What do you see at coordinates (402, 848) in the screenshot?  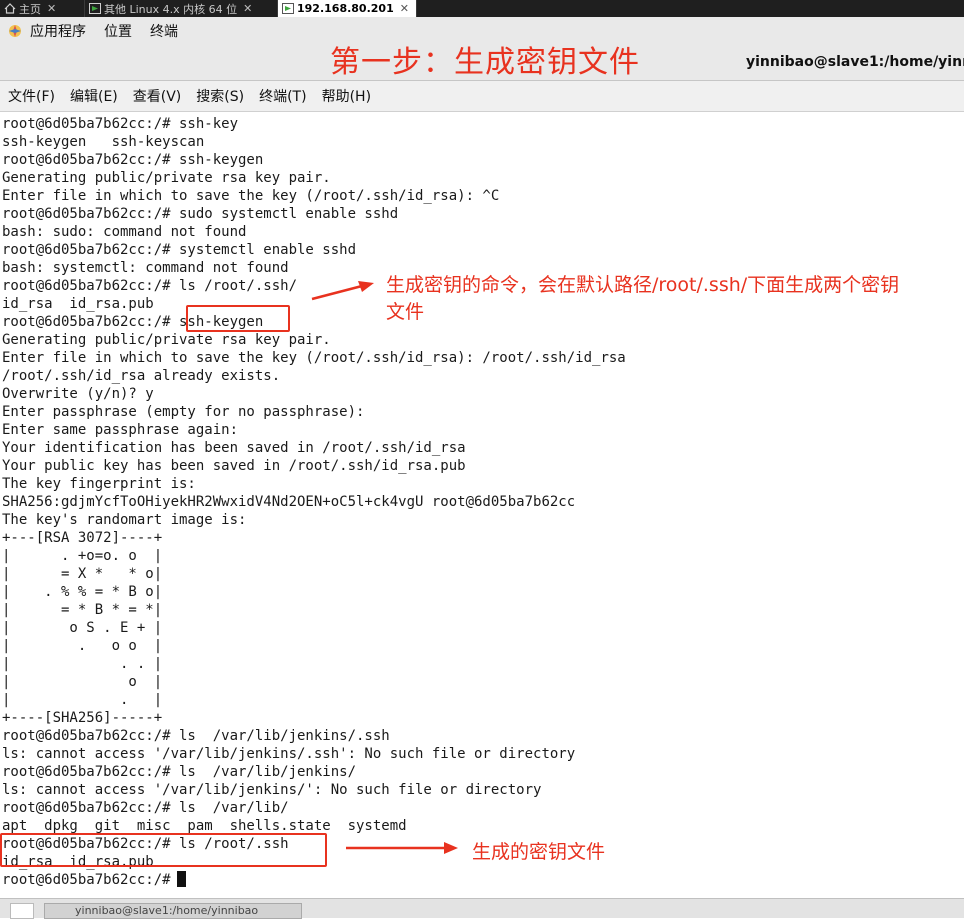 I see `arrow-to-files-note` at bounding box center [402, 848].